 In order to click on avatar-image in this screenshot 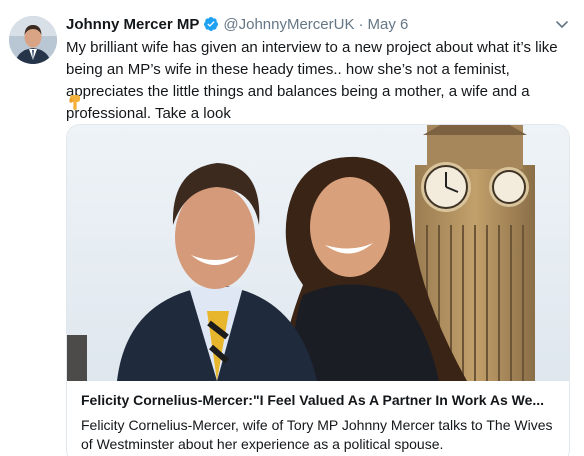, I will do `click(33, 40)`.